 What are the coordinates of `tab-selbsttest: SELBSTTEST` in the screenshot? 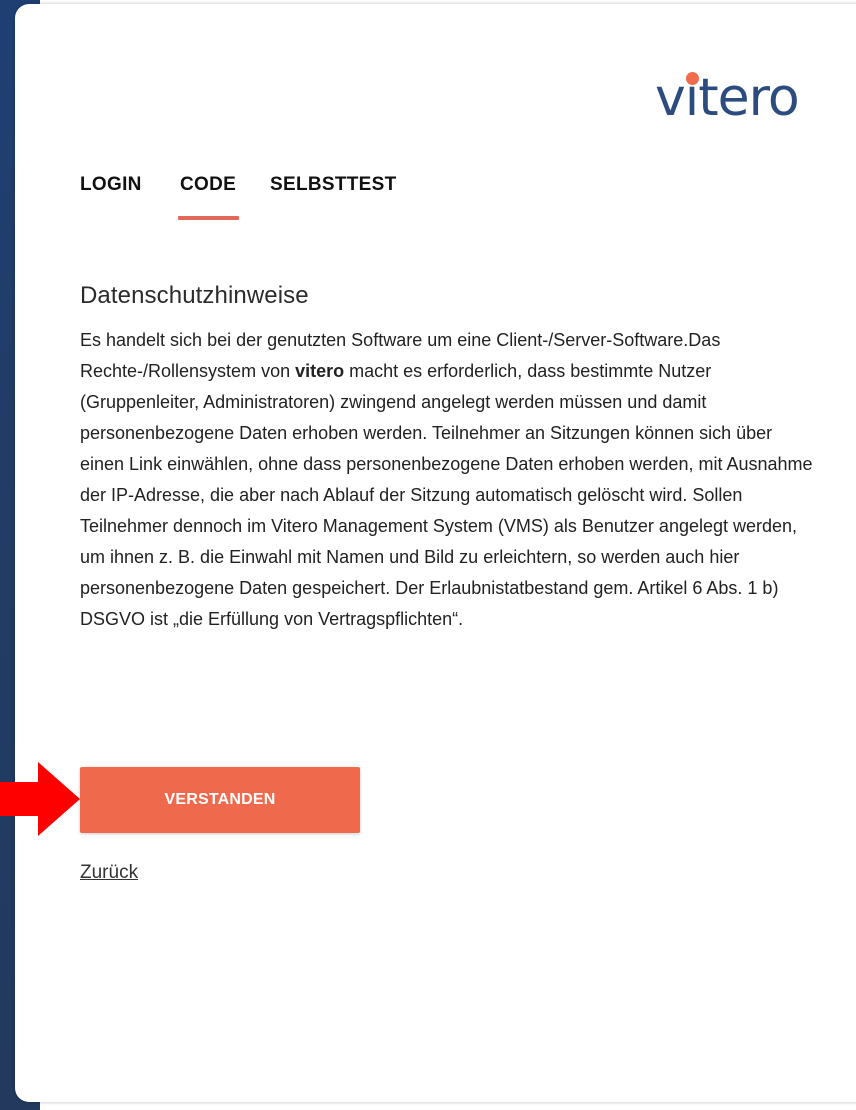 It's located at (333, 185).